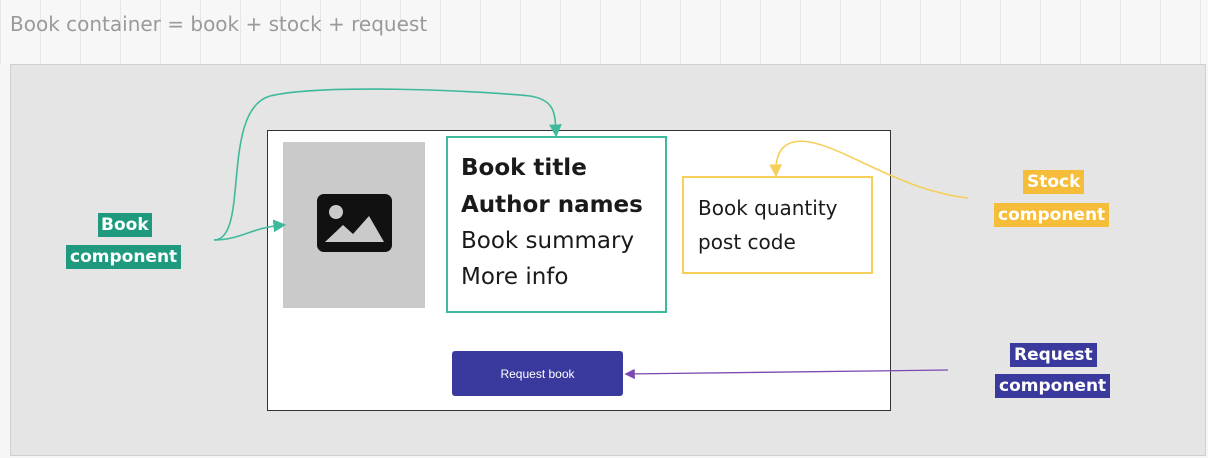 Image resolution: width=1208 pixels, height=458 pixels. I want to click on stock-to-stockbox-arrow, so click(869, 169).